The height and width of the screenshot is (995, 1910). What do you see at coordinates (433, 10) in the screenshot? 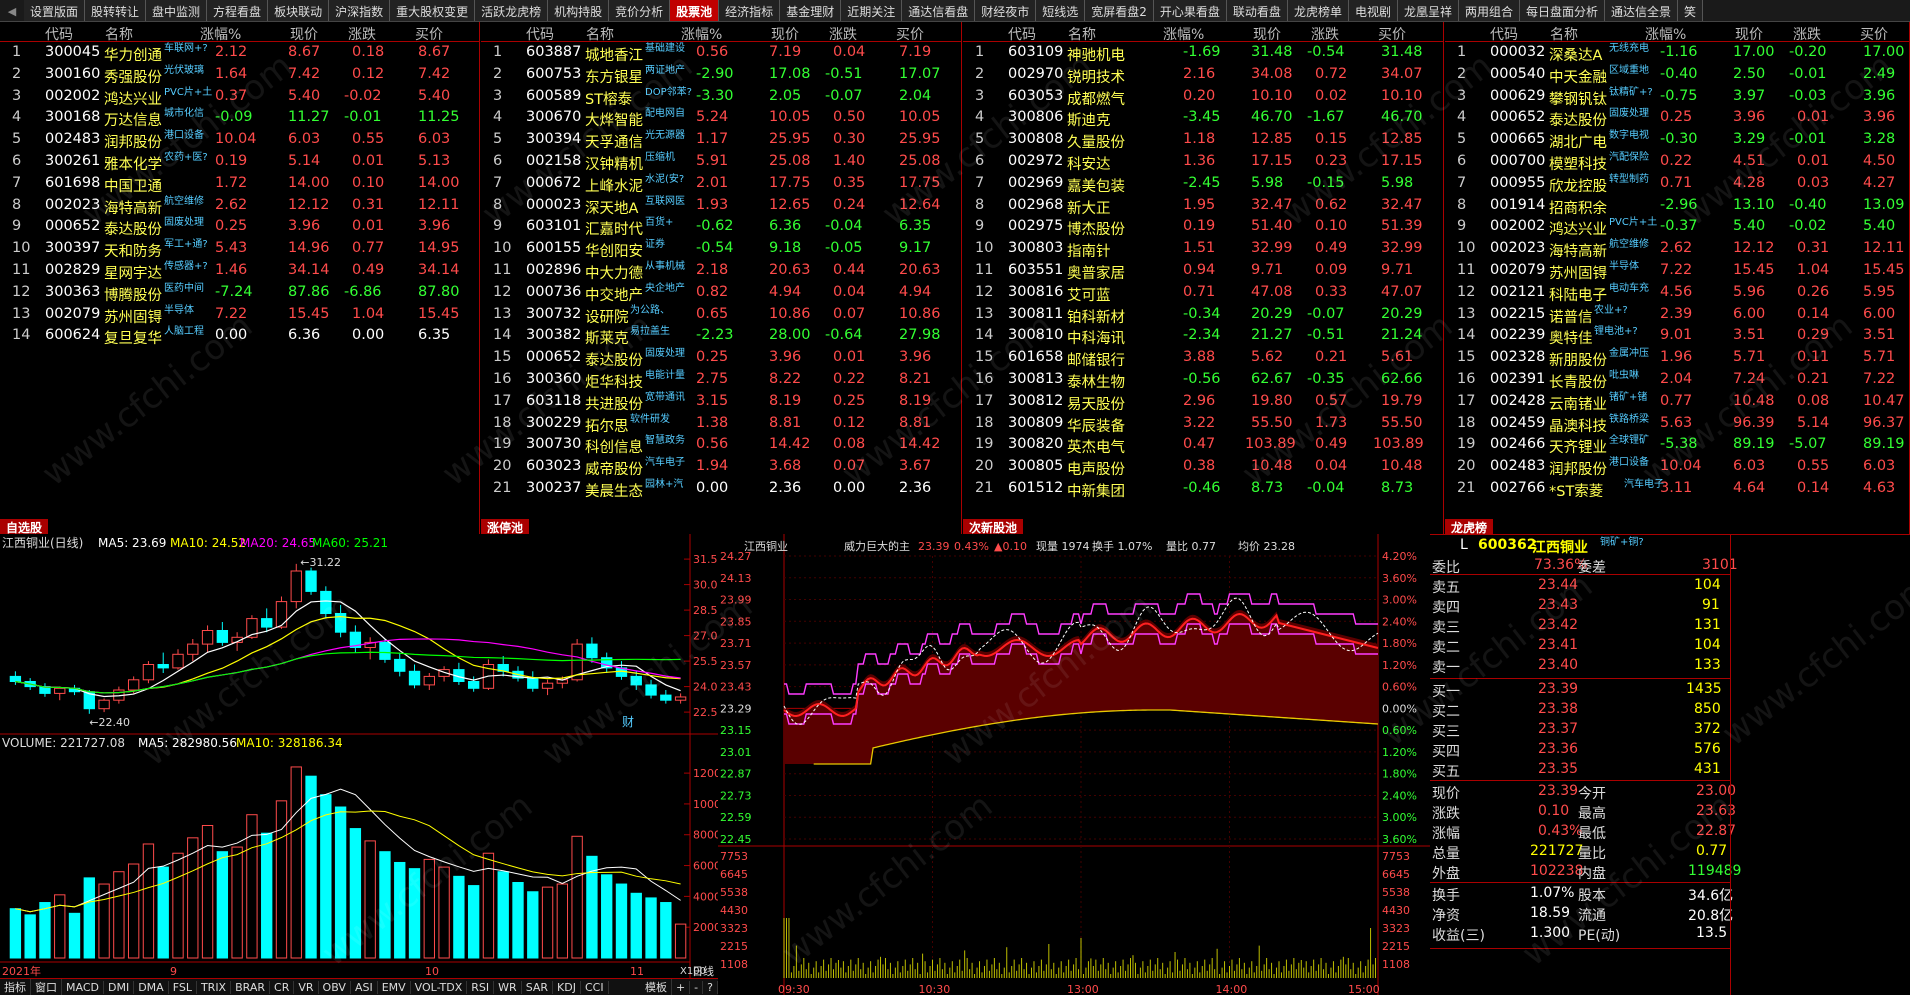
I see `tab-6: 重大股权变更` at bounding box center [433, 10].